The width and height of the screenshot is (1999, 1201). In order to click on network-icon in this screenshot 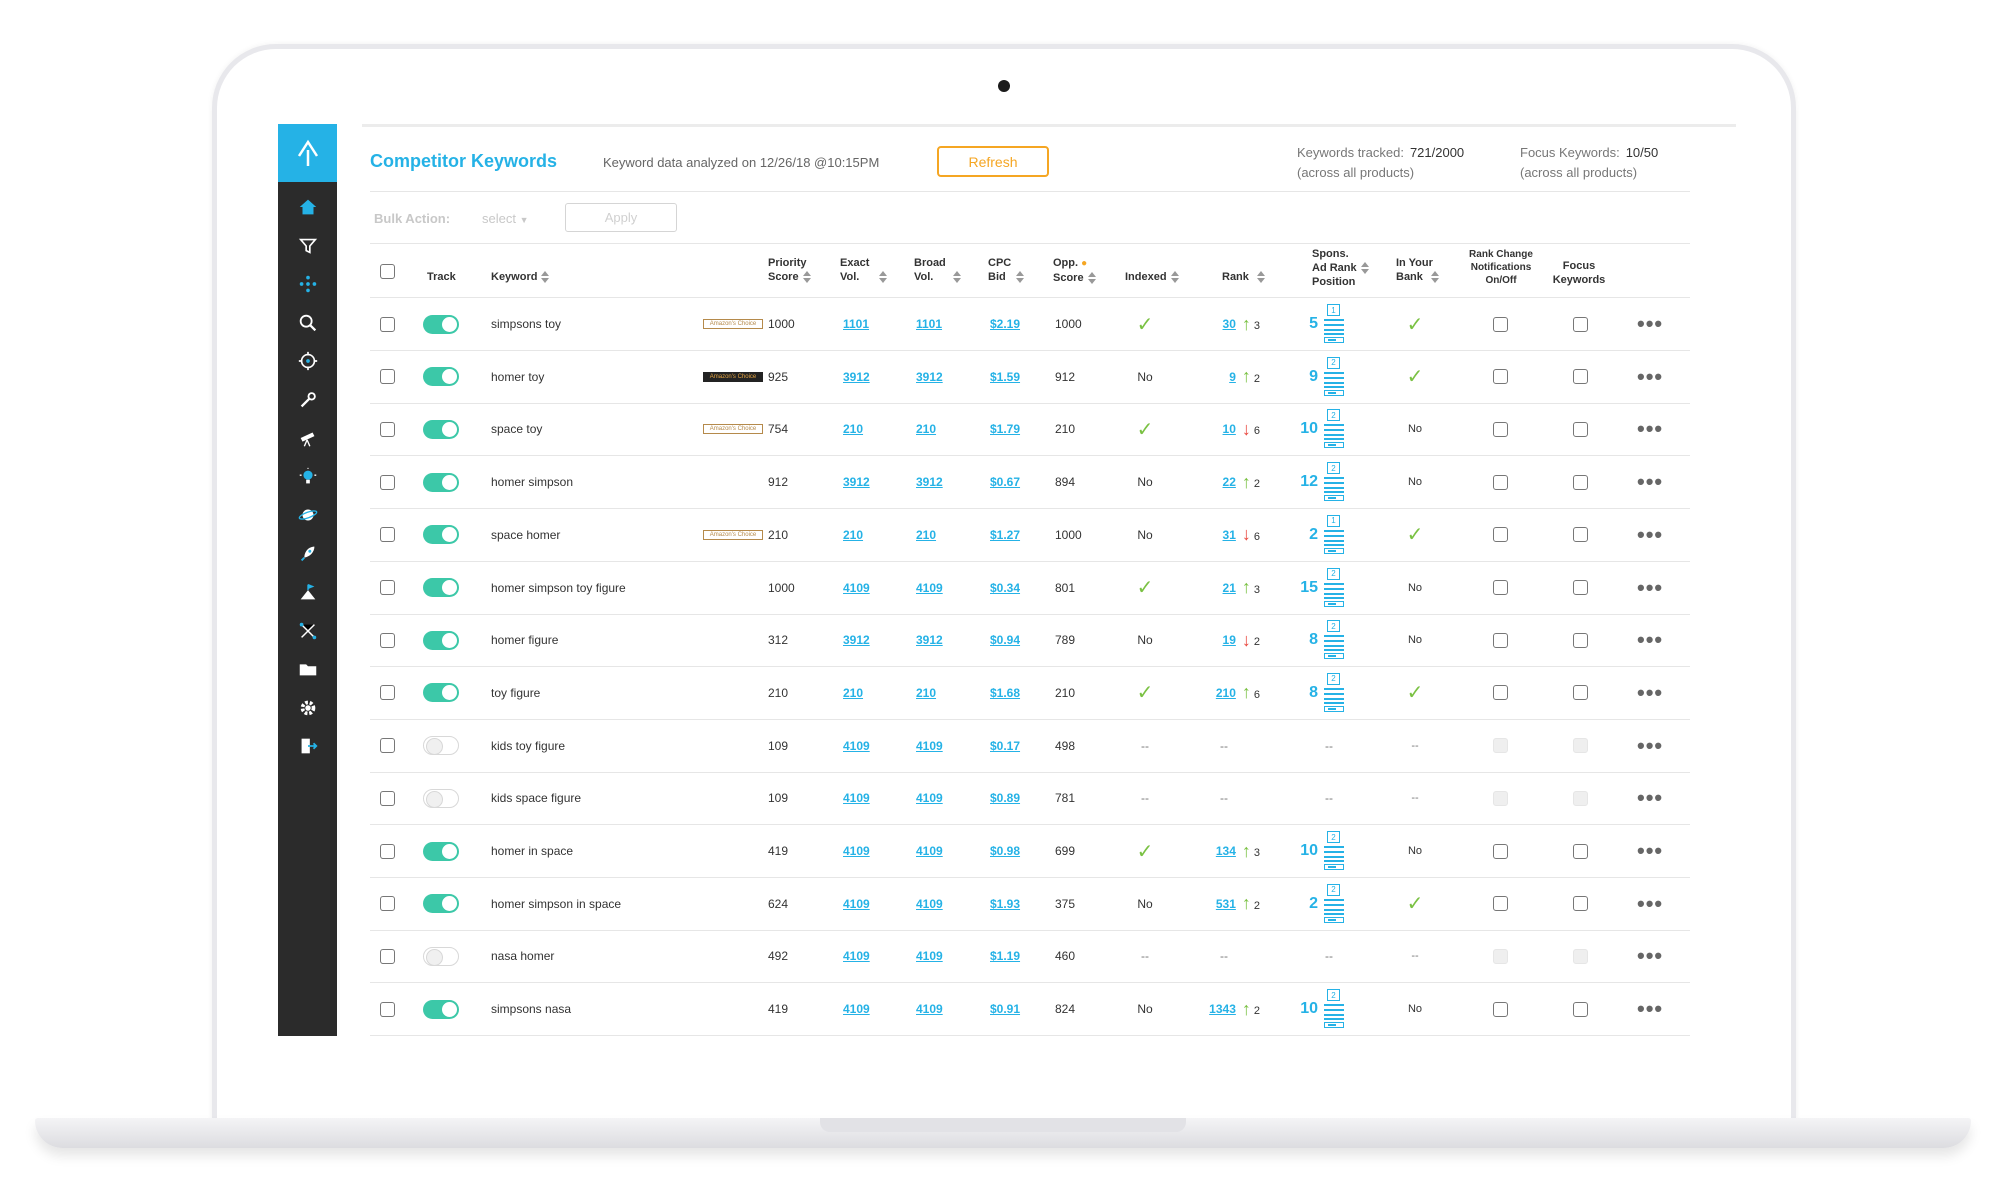, I will do `click(307, 631)`.